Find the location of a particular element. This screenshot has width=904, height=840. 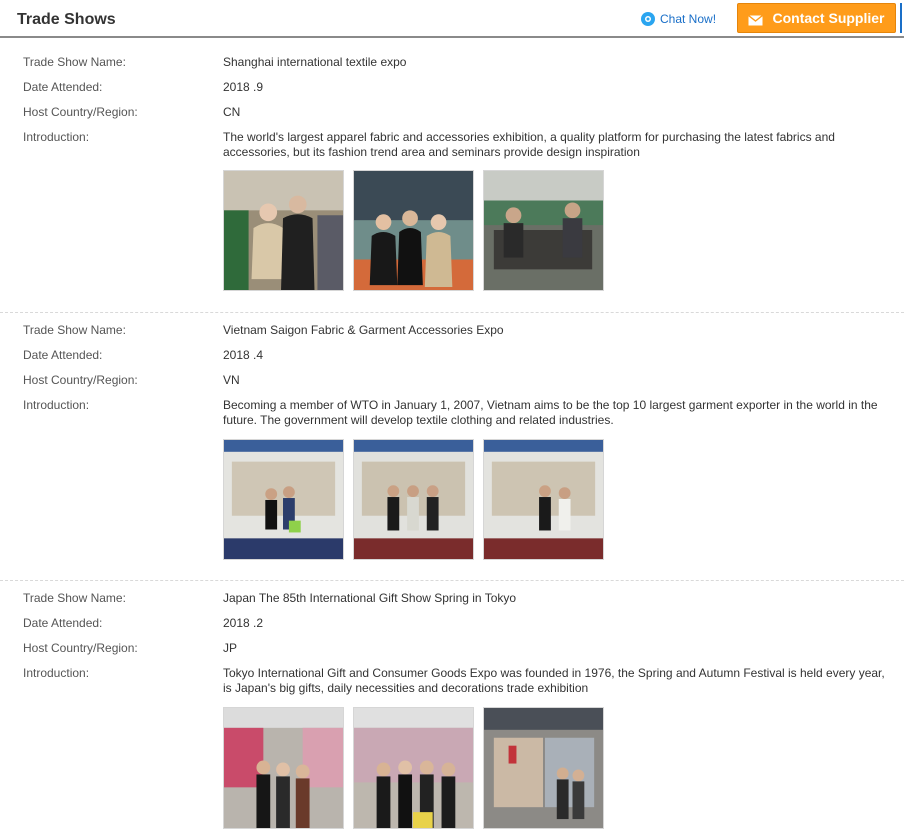

date-attended: 2018 .4 is located at coordinates (243, 355).